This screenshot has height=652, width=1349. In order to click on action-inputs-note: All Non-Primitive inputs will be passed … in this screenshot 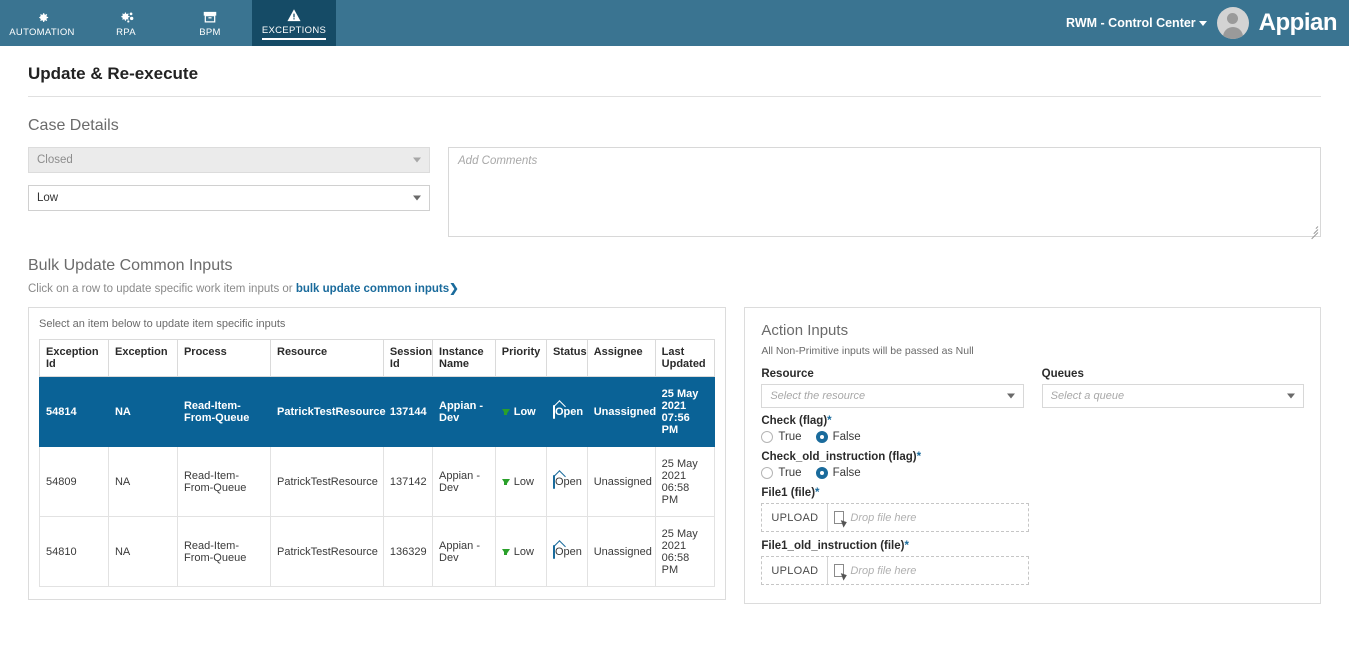, I will do `click(867, 351)`.